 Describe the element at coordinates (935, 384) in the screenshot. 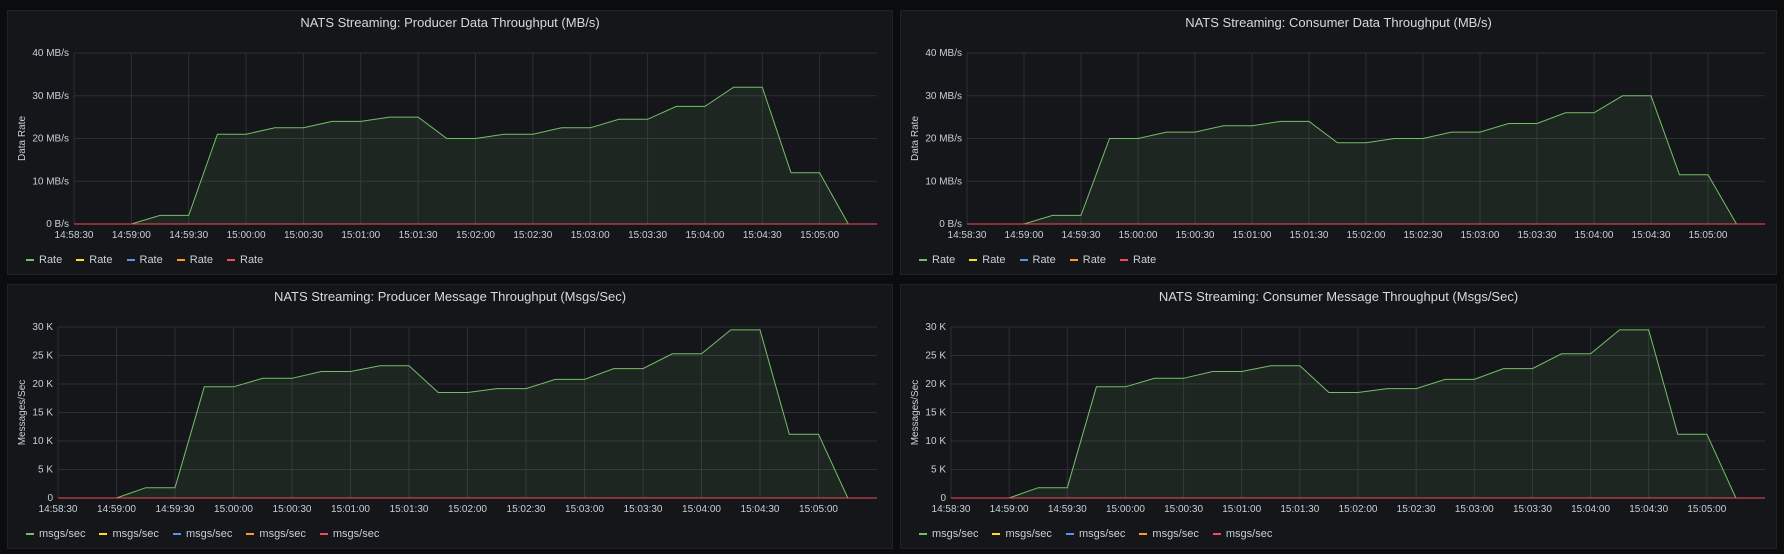

I see `y-tick-label: 20 K` at that location.